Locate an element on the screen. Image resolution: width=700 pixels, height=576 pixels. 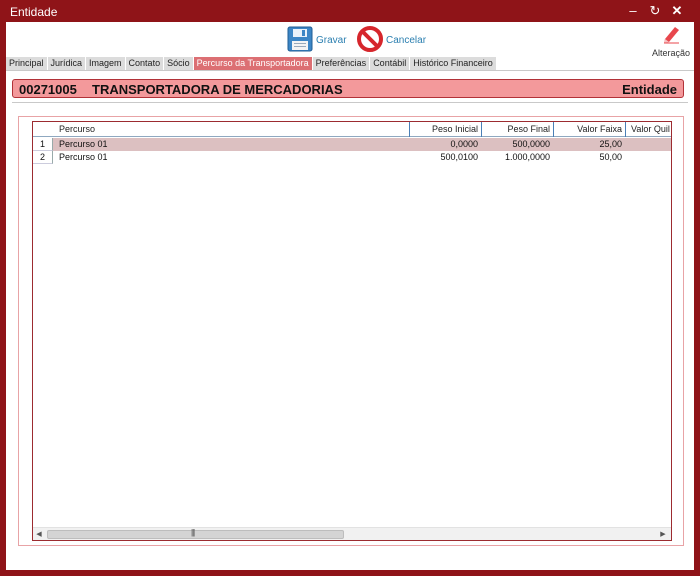
toolbar: Gravar Cancelar Alteração is located at coordinates (350, 40).